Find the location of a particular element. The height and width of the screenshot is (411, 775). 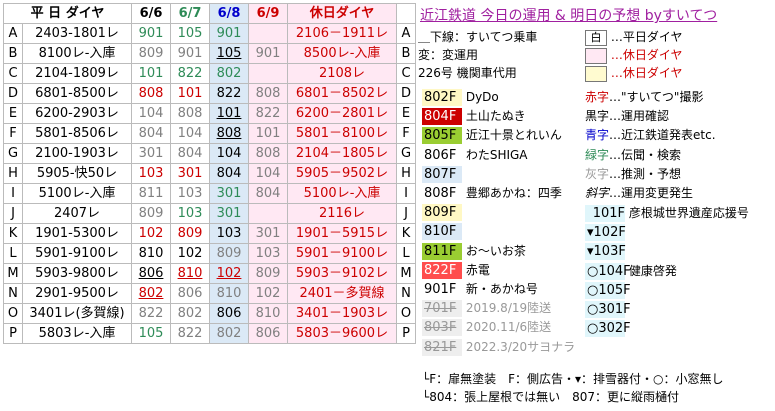

table-row: N 2901-9500レ 802 806 810 102 2401－多賀線 N is located at coordinates (209, 293).